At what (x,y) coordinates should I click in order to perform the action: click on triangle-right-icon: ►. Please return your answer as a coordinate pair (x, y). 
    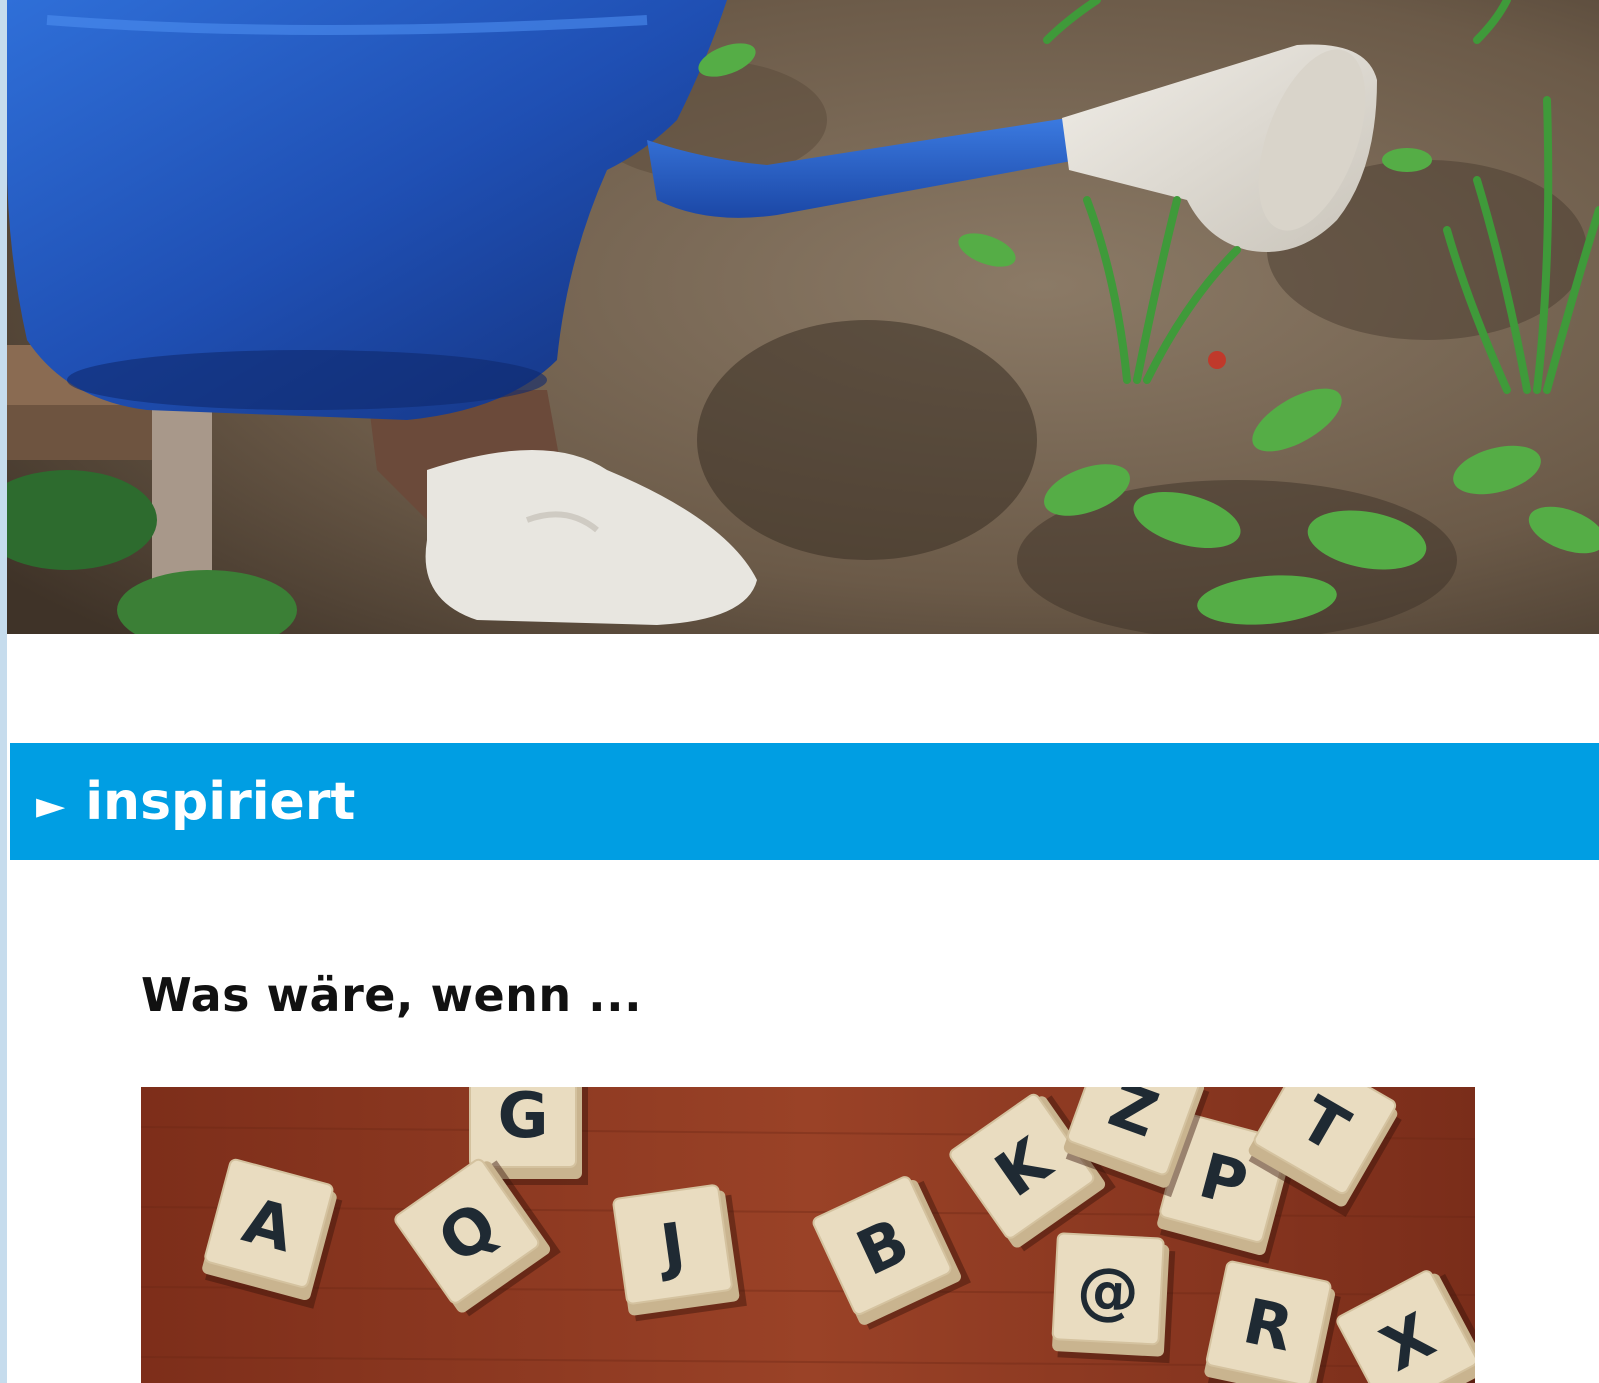
    Looking at the image, I should click on (51, 804).